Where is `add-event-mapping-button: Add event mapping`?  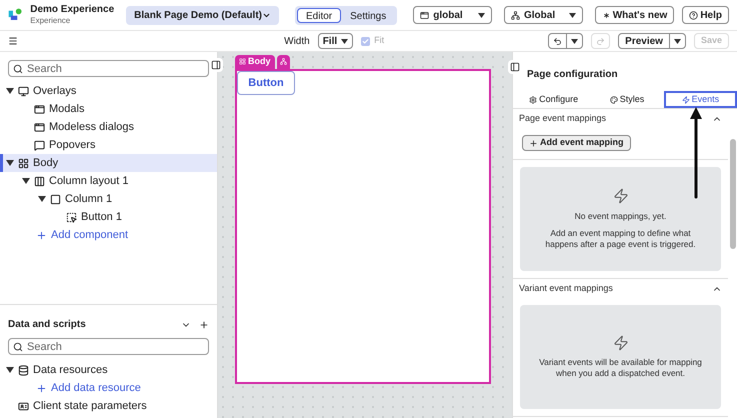
add-event-mapping-button: Add event mapping is located at coordinates (576, 143).